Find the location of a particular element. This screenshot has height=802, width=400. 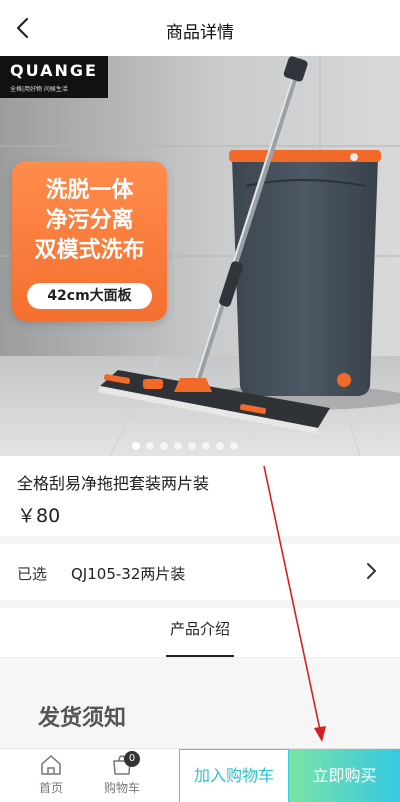

promo-pill: 42cm大面板 is located at coordinates (89, 296).